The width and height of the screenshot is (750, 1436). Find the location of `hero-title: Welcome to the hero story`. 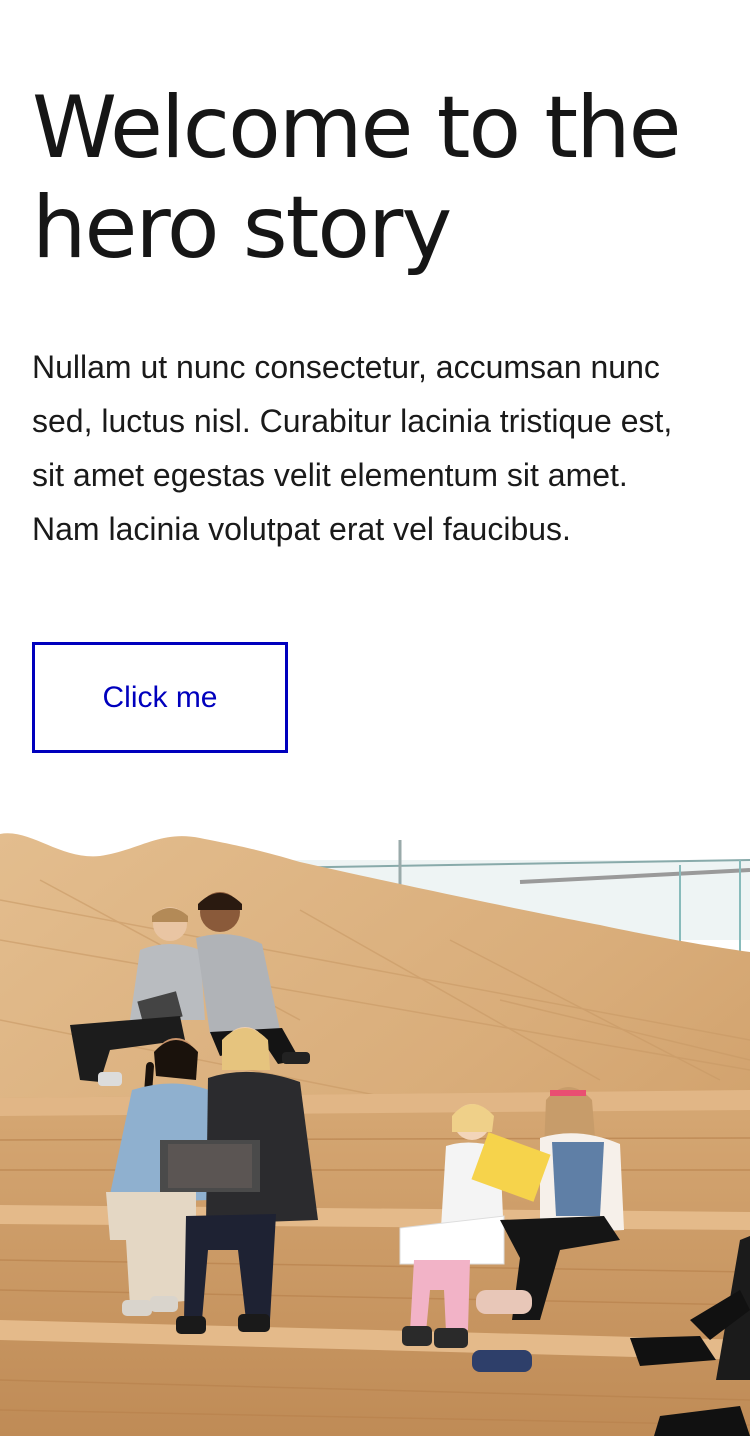

hero-title: Welcome to the hero story is located at coordinates (375, 178).